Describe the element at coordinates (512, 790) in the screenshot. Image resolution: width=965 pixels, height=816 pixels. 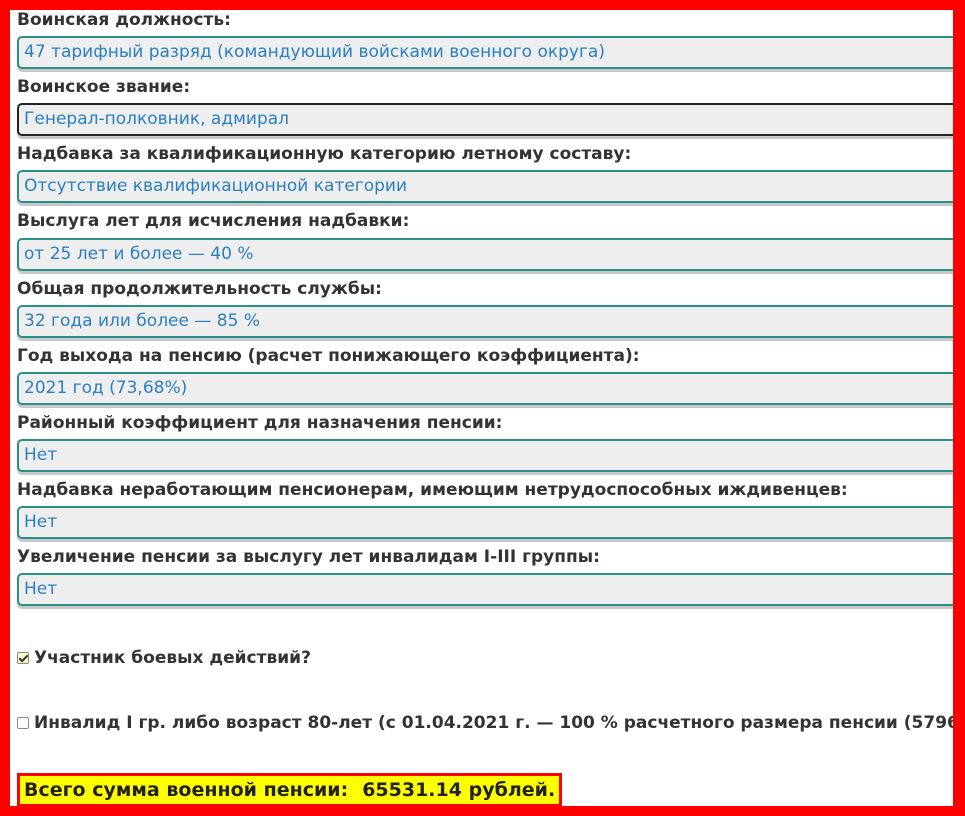
I see `total-suffix: рублей.` at that location.